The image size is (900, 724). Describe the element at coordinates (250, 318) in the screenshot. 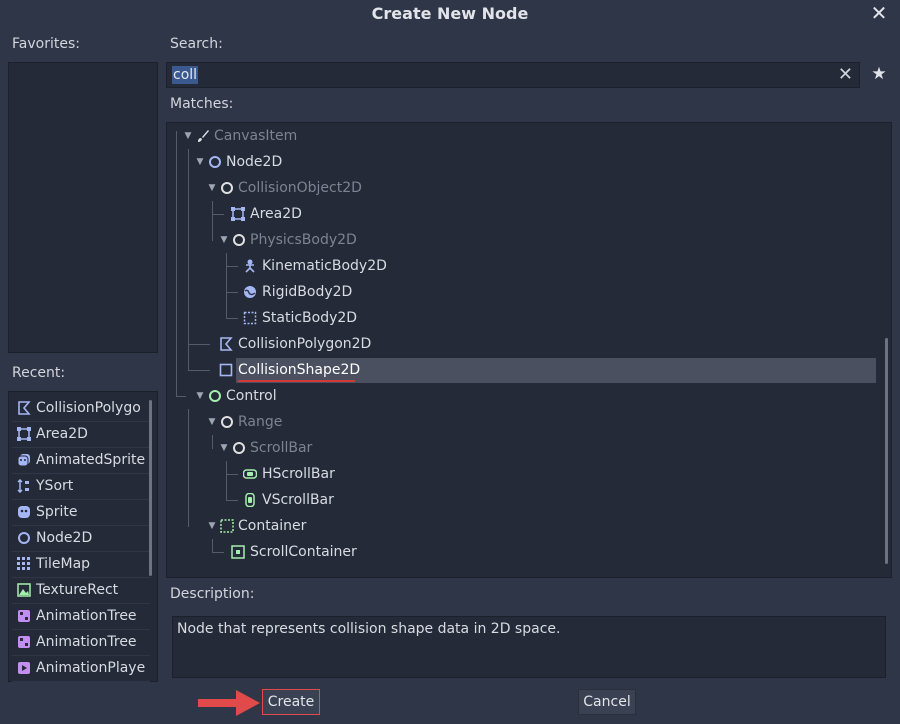

I see `staticbody-icon` at that location.